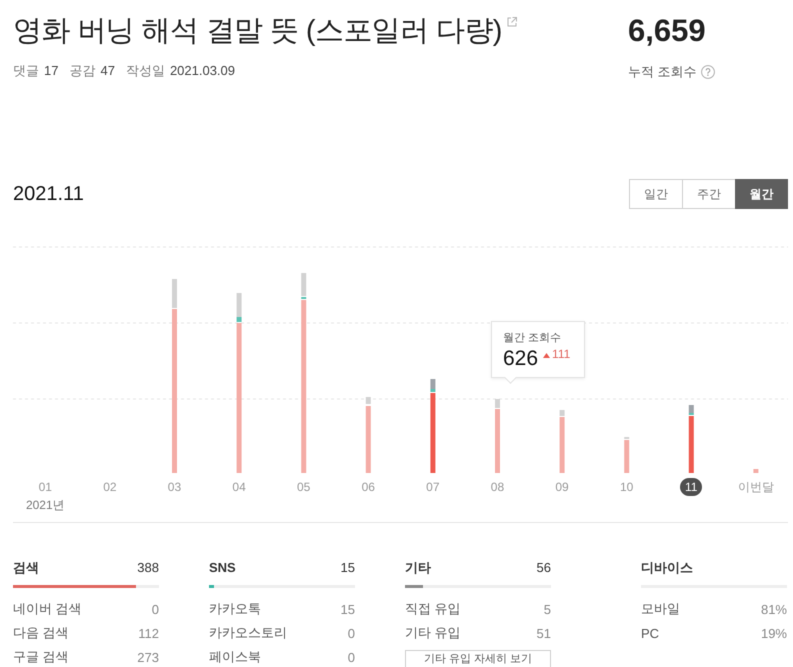  What do you see at coordinates (433, 633) in the screenshot?
I see `source-label: 기타 유입` at bounding box center [433, 633].